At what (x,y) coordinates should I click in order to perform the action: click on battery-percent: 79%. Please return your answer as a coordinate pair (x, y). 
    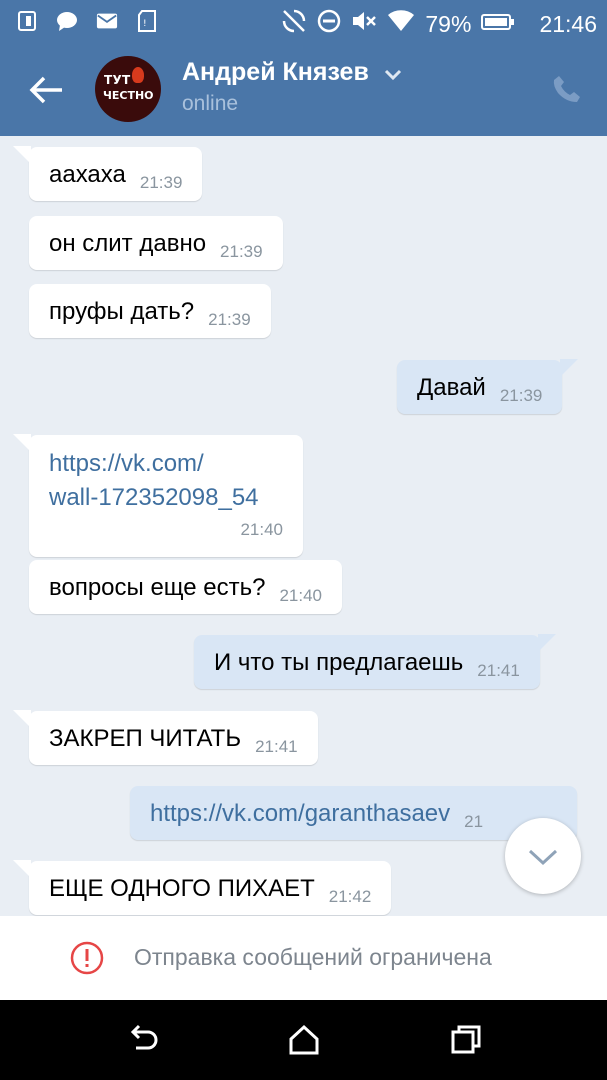
    Looking at the image, I should click on (448, 23).